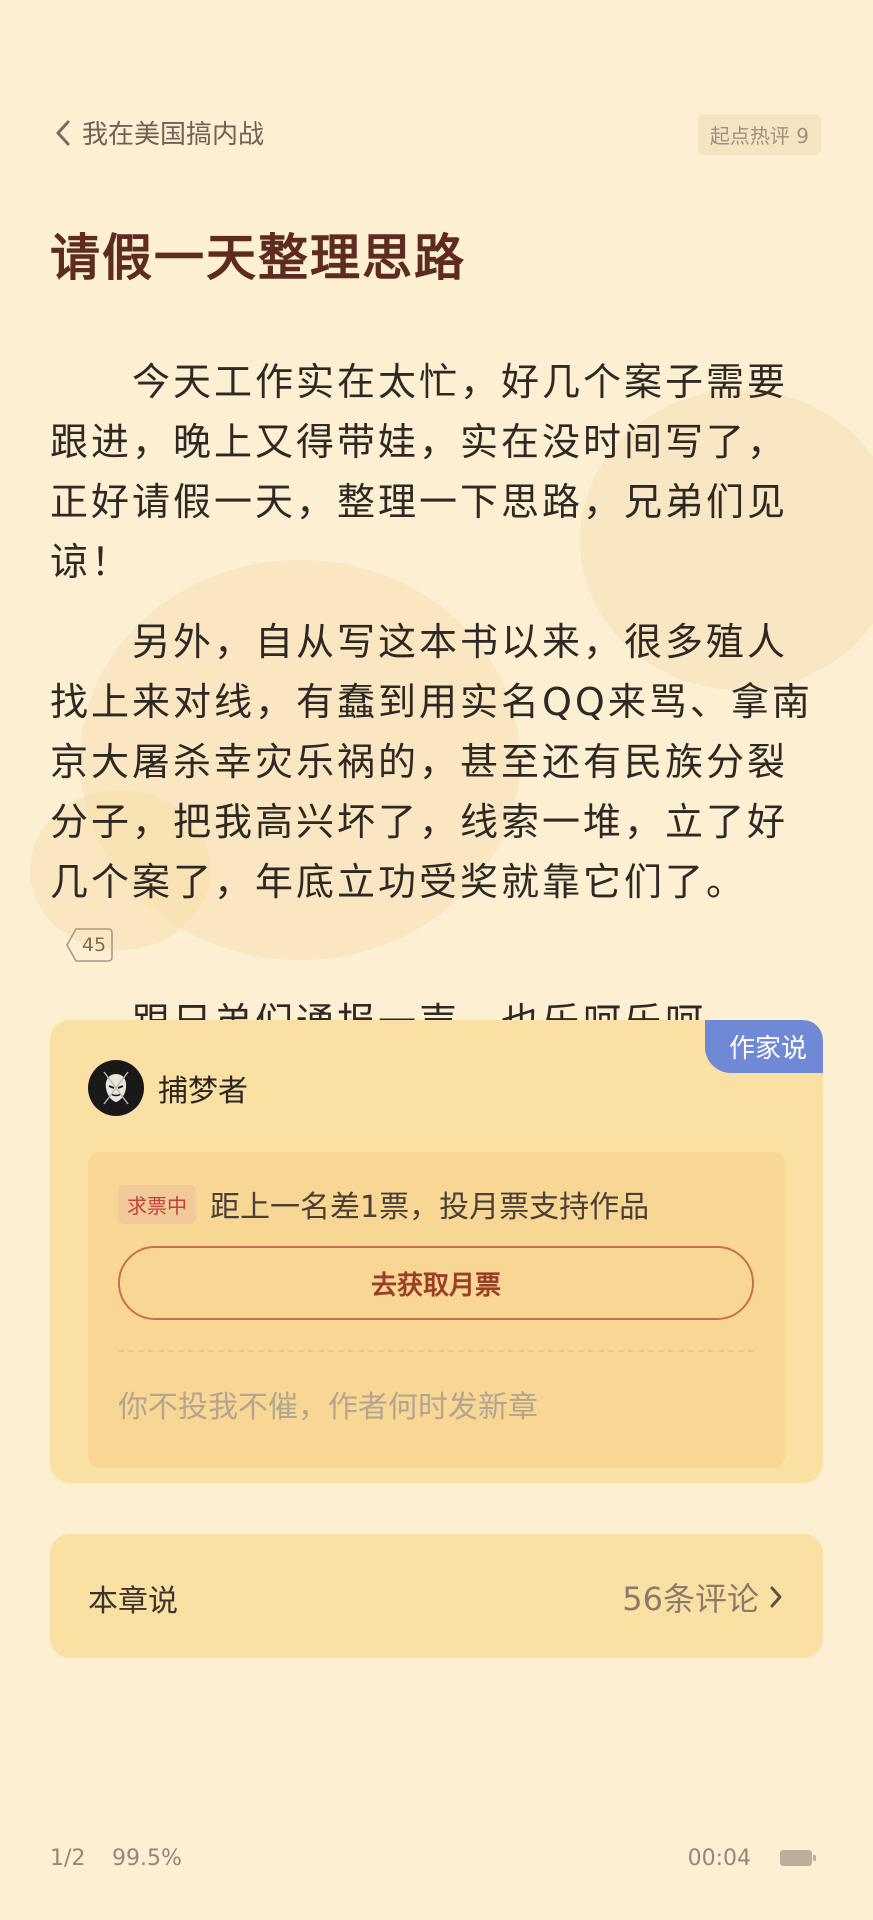 Image resolution: width=873 pixels, height=1920 pixels. I want to click on chevron-left-icon, so click(63, 132).